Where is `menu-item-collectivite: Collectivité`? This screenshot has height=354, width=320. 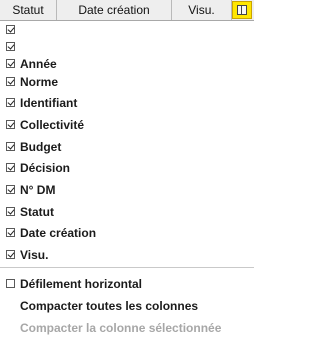
menu-item-collectivite: Collectivité is located at coordinates (127, 125).